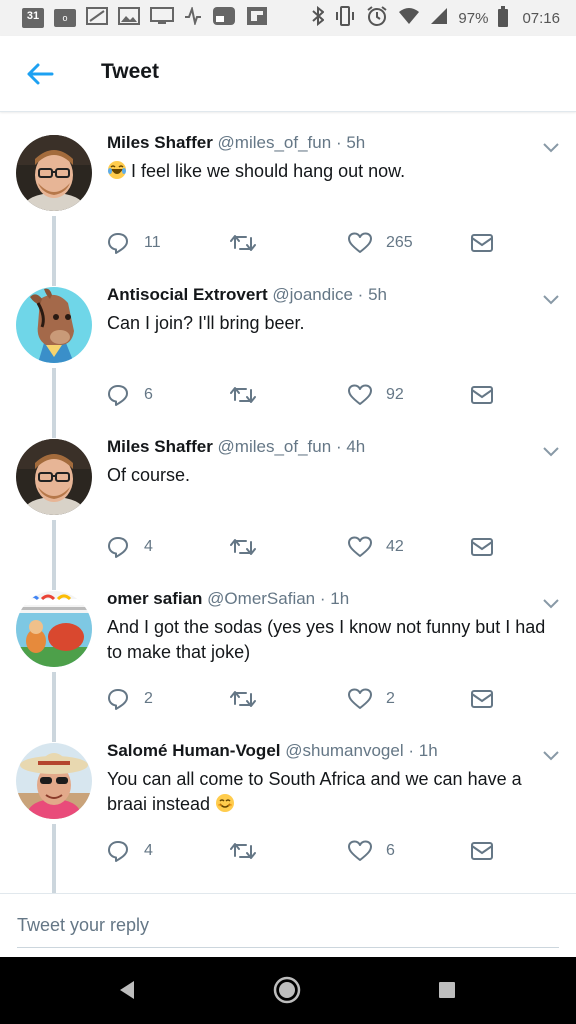  What do you see at coordinates (473, 18) in the screenshot?
I see `battery-percent: 97%` at bounding box center [473, 18].